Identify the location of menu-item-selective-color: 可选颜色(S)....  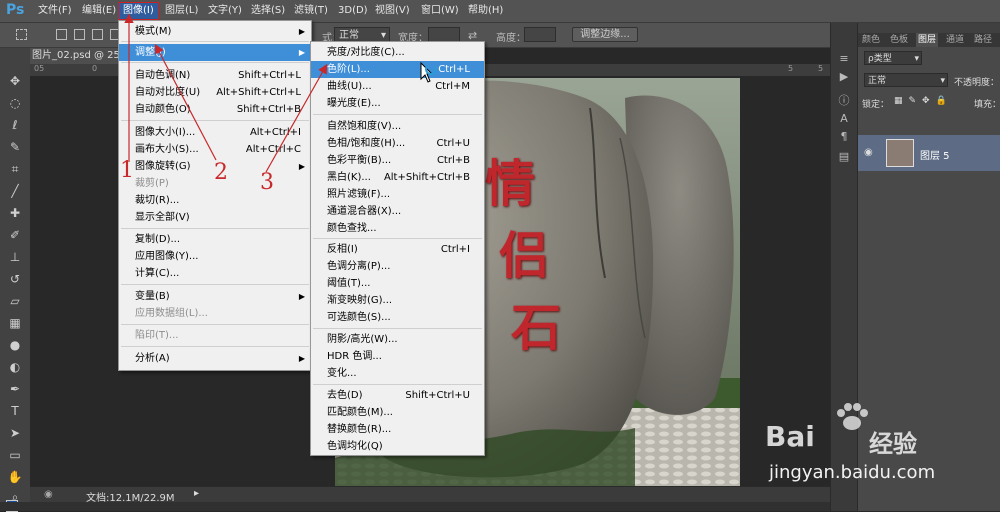
(397, 317).